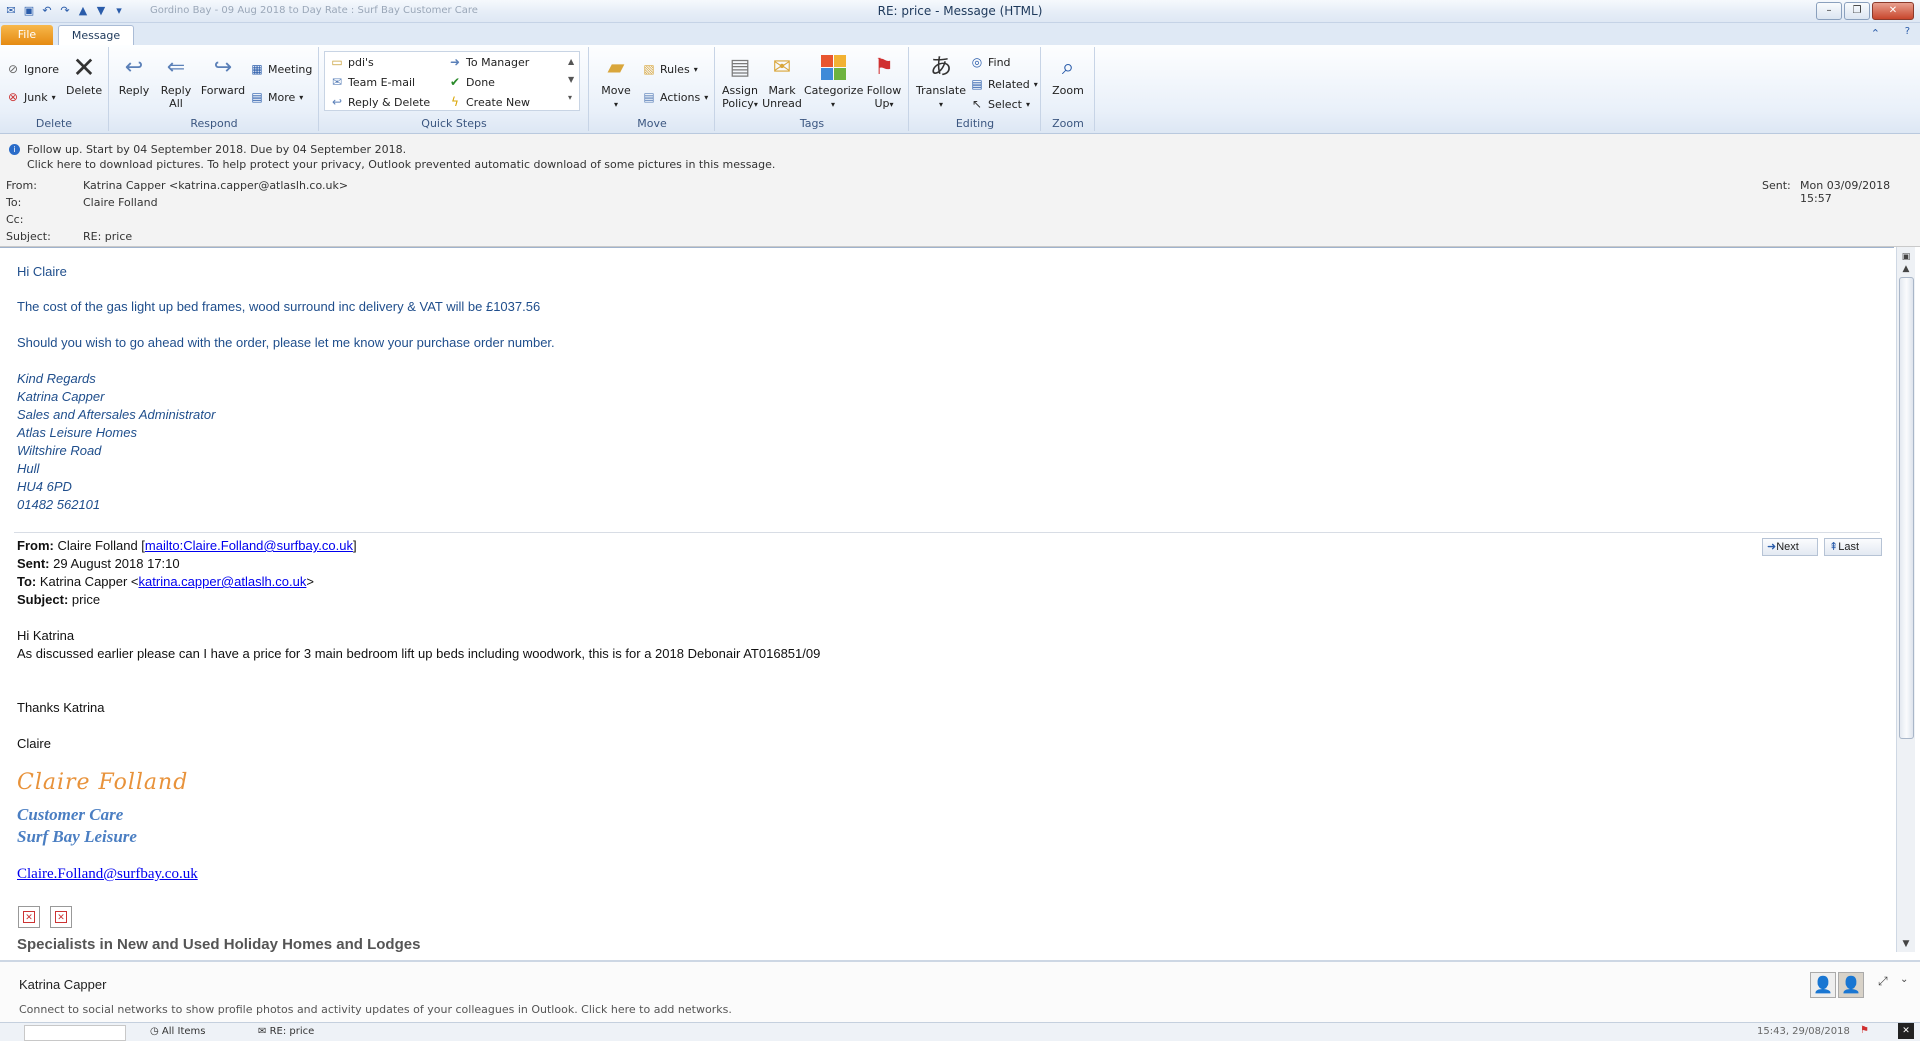 The height and width of the screenshot is (1041, 1920). Describe the element at coordinates (489, 102) in the screenshot. I see `quickstep-create-new: ϟ Create New` at that location.